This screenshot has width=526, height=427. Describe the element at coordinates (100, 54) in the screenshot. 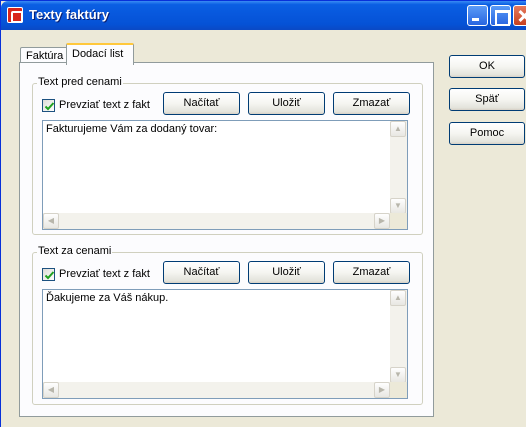

I see `tab-dodaci-list: Dodací list` at that location.